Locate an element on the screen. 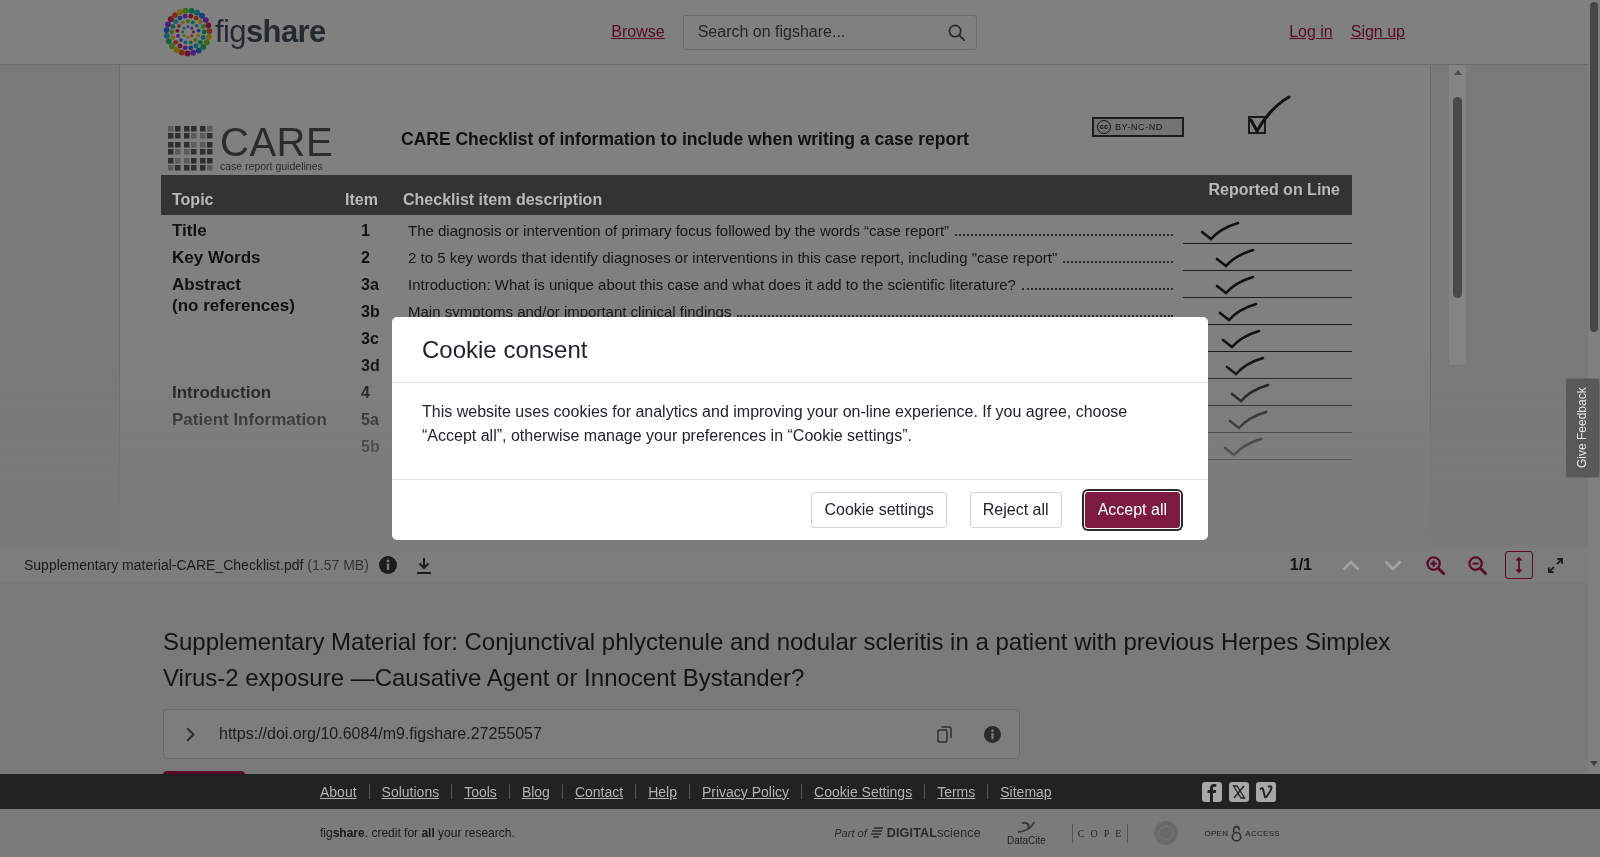  zoom-in-icon is located at coordinates (1435, 565).